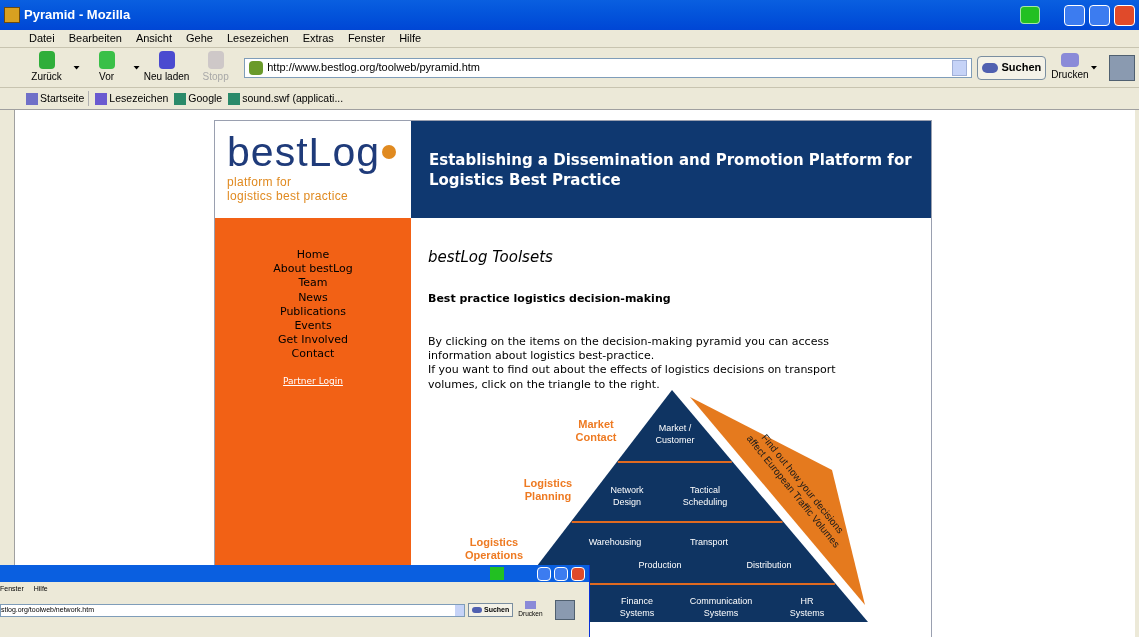  What do you see at coordinates (199, 38) in the screenshot?
I see `menu-item: Gehe` at bounding box center [199, 38].